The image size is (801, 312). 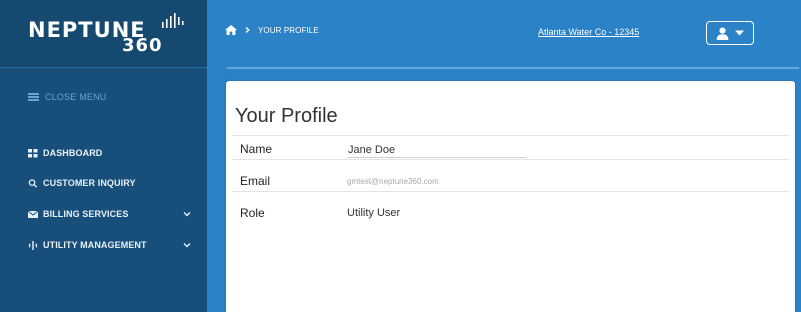 I want to click on hamburger-icon, so click(x=33, y=97).